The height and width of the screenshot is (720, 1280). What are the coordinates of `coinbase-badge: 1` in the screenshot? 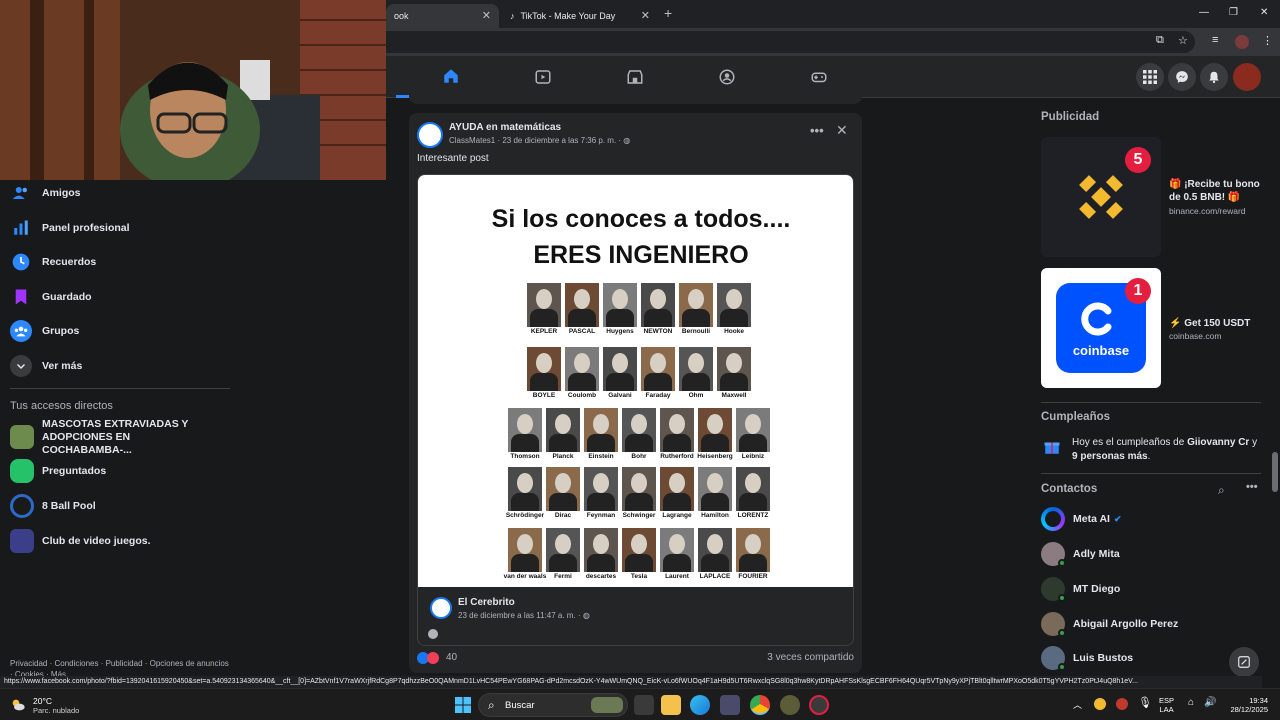 It's located at (1138, 291).